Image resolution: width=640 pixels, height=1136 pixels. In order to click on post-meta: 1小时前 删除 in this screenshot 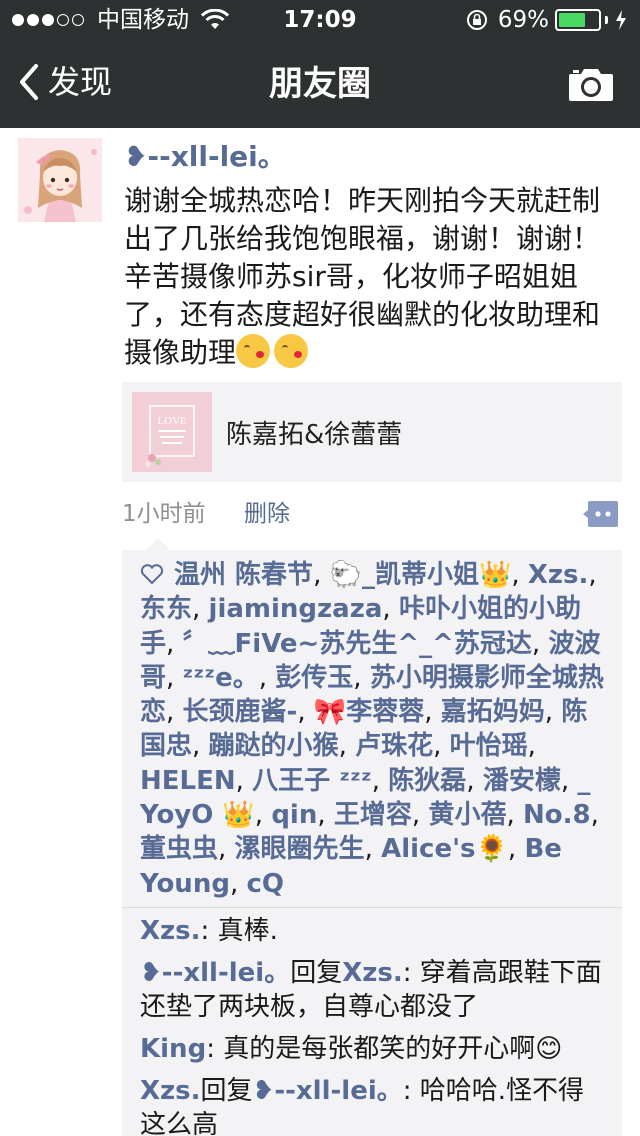, I will do `click(372, 514)`.